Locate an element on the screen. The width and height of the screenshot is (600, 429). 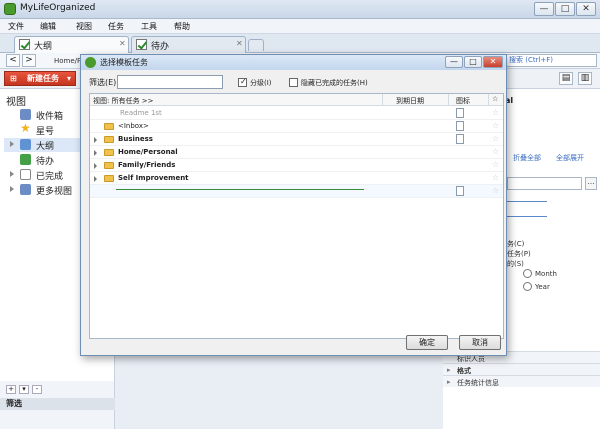
inbox-icon is located at coordinates (25, 114).